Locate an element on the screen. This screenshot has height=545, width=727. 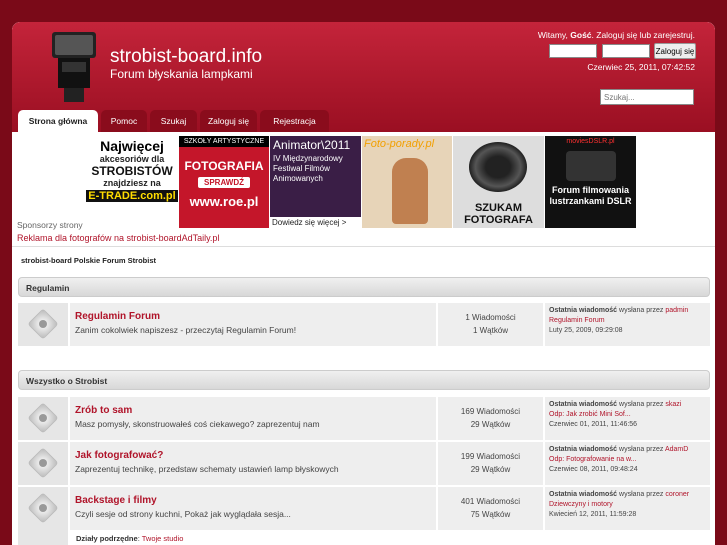
forum-title-link: Jak fotografować? is located at coordinates (119, 455).